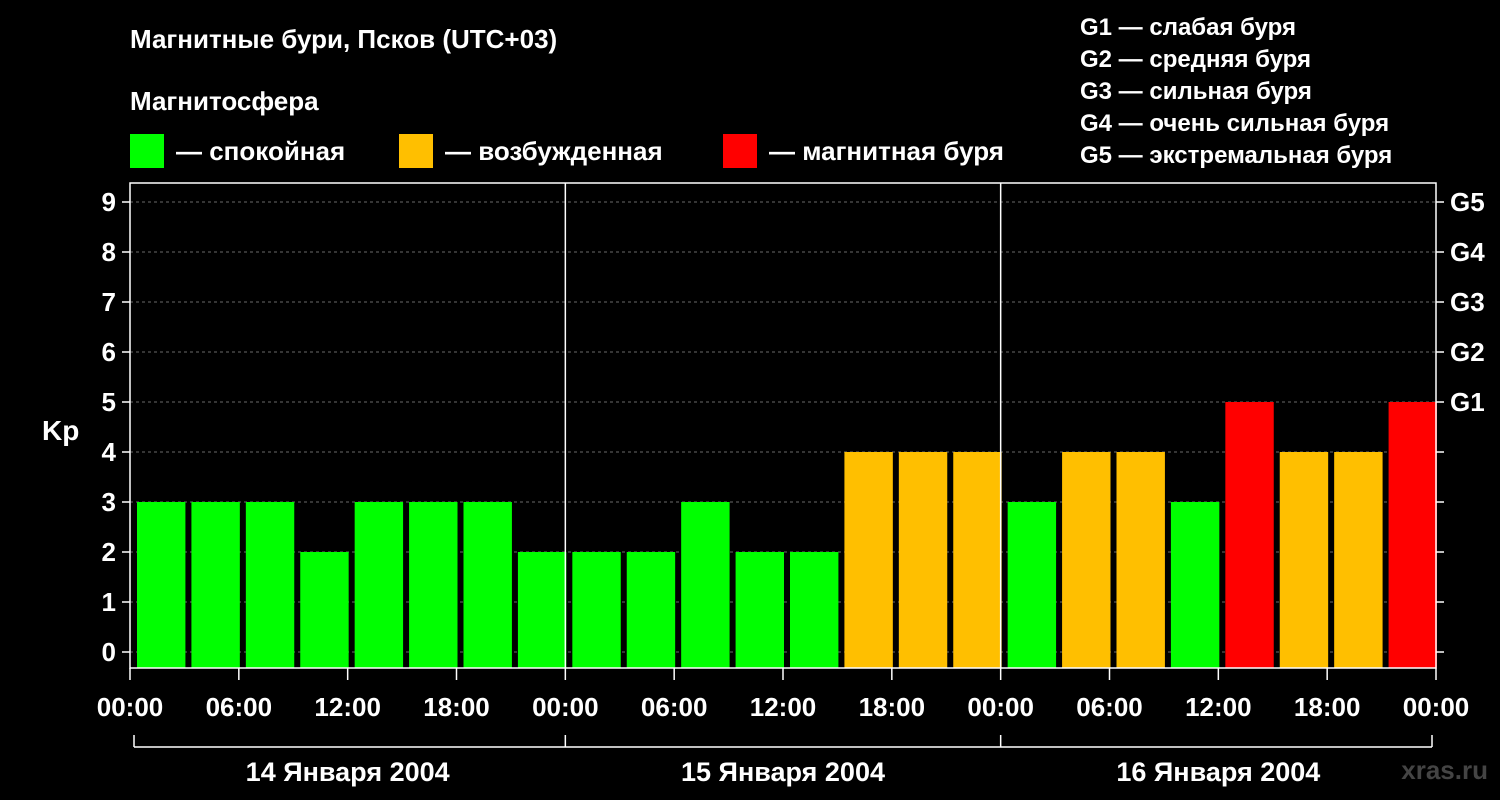 The image size is (1500, 800). What do you see at coordinates (1444, 770) in the screenshot?
I see `watermark: xras.ru` at bounding box center [1444, 770].